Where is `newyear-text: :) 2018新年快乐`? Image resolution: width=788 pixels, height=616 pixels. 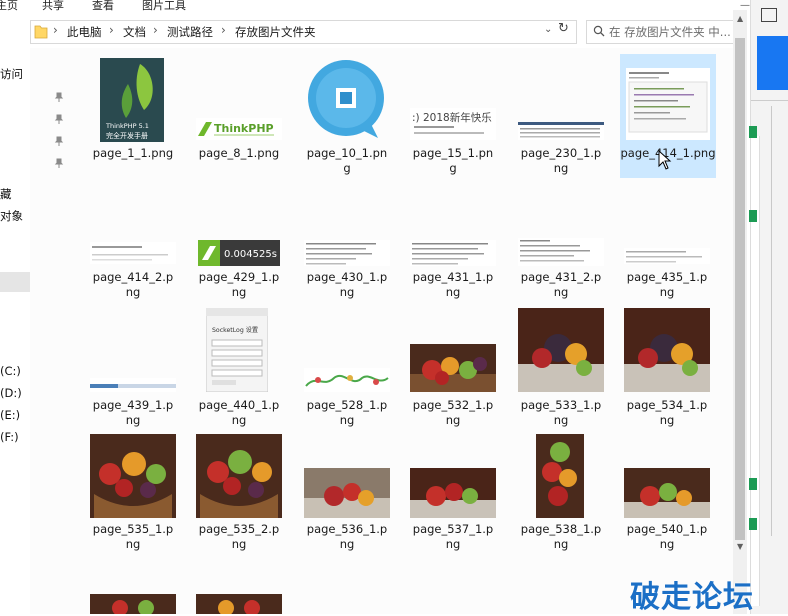 newyear-text: :) 2018新年快乐 is located at coordinates (452, 117).